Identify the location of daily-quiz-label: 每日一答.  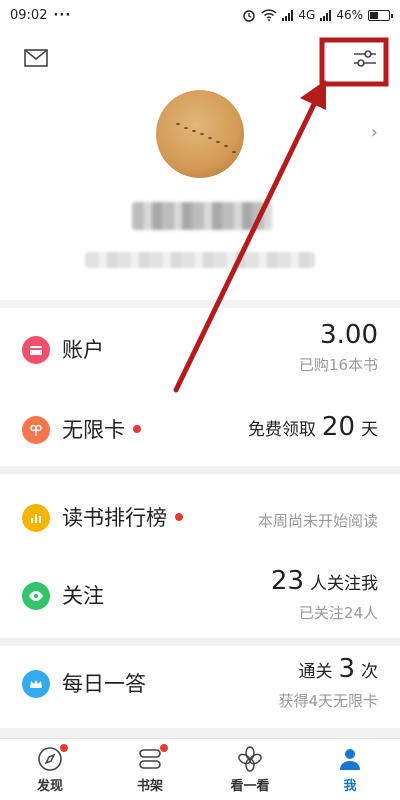
(104, 684).